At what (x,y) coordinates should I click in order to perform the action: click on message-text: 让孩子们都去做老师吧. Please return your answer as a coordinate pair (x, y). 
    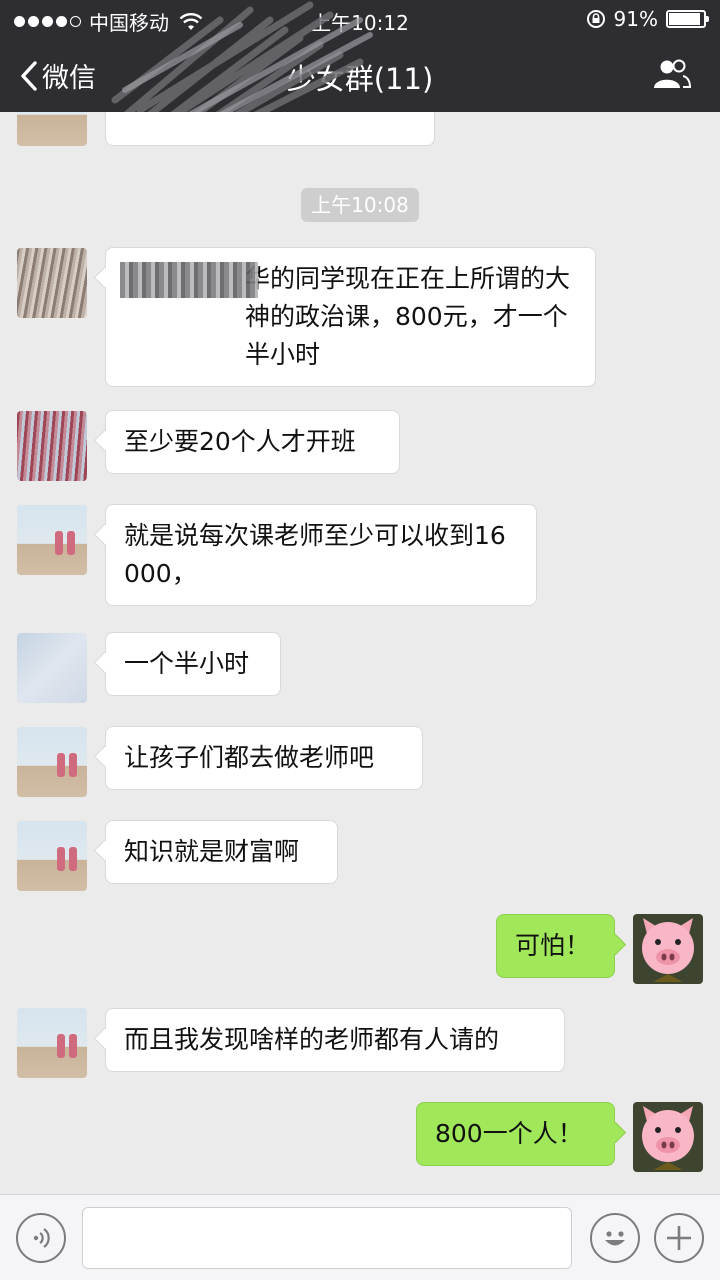
    Looking at the image, I should click on (249, 757).